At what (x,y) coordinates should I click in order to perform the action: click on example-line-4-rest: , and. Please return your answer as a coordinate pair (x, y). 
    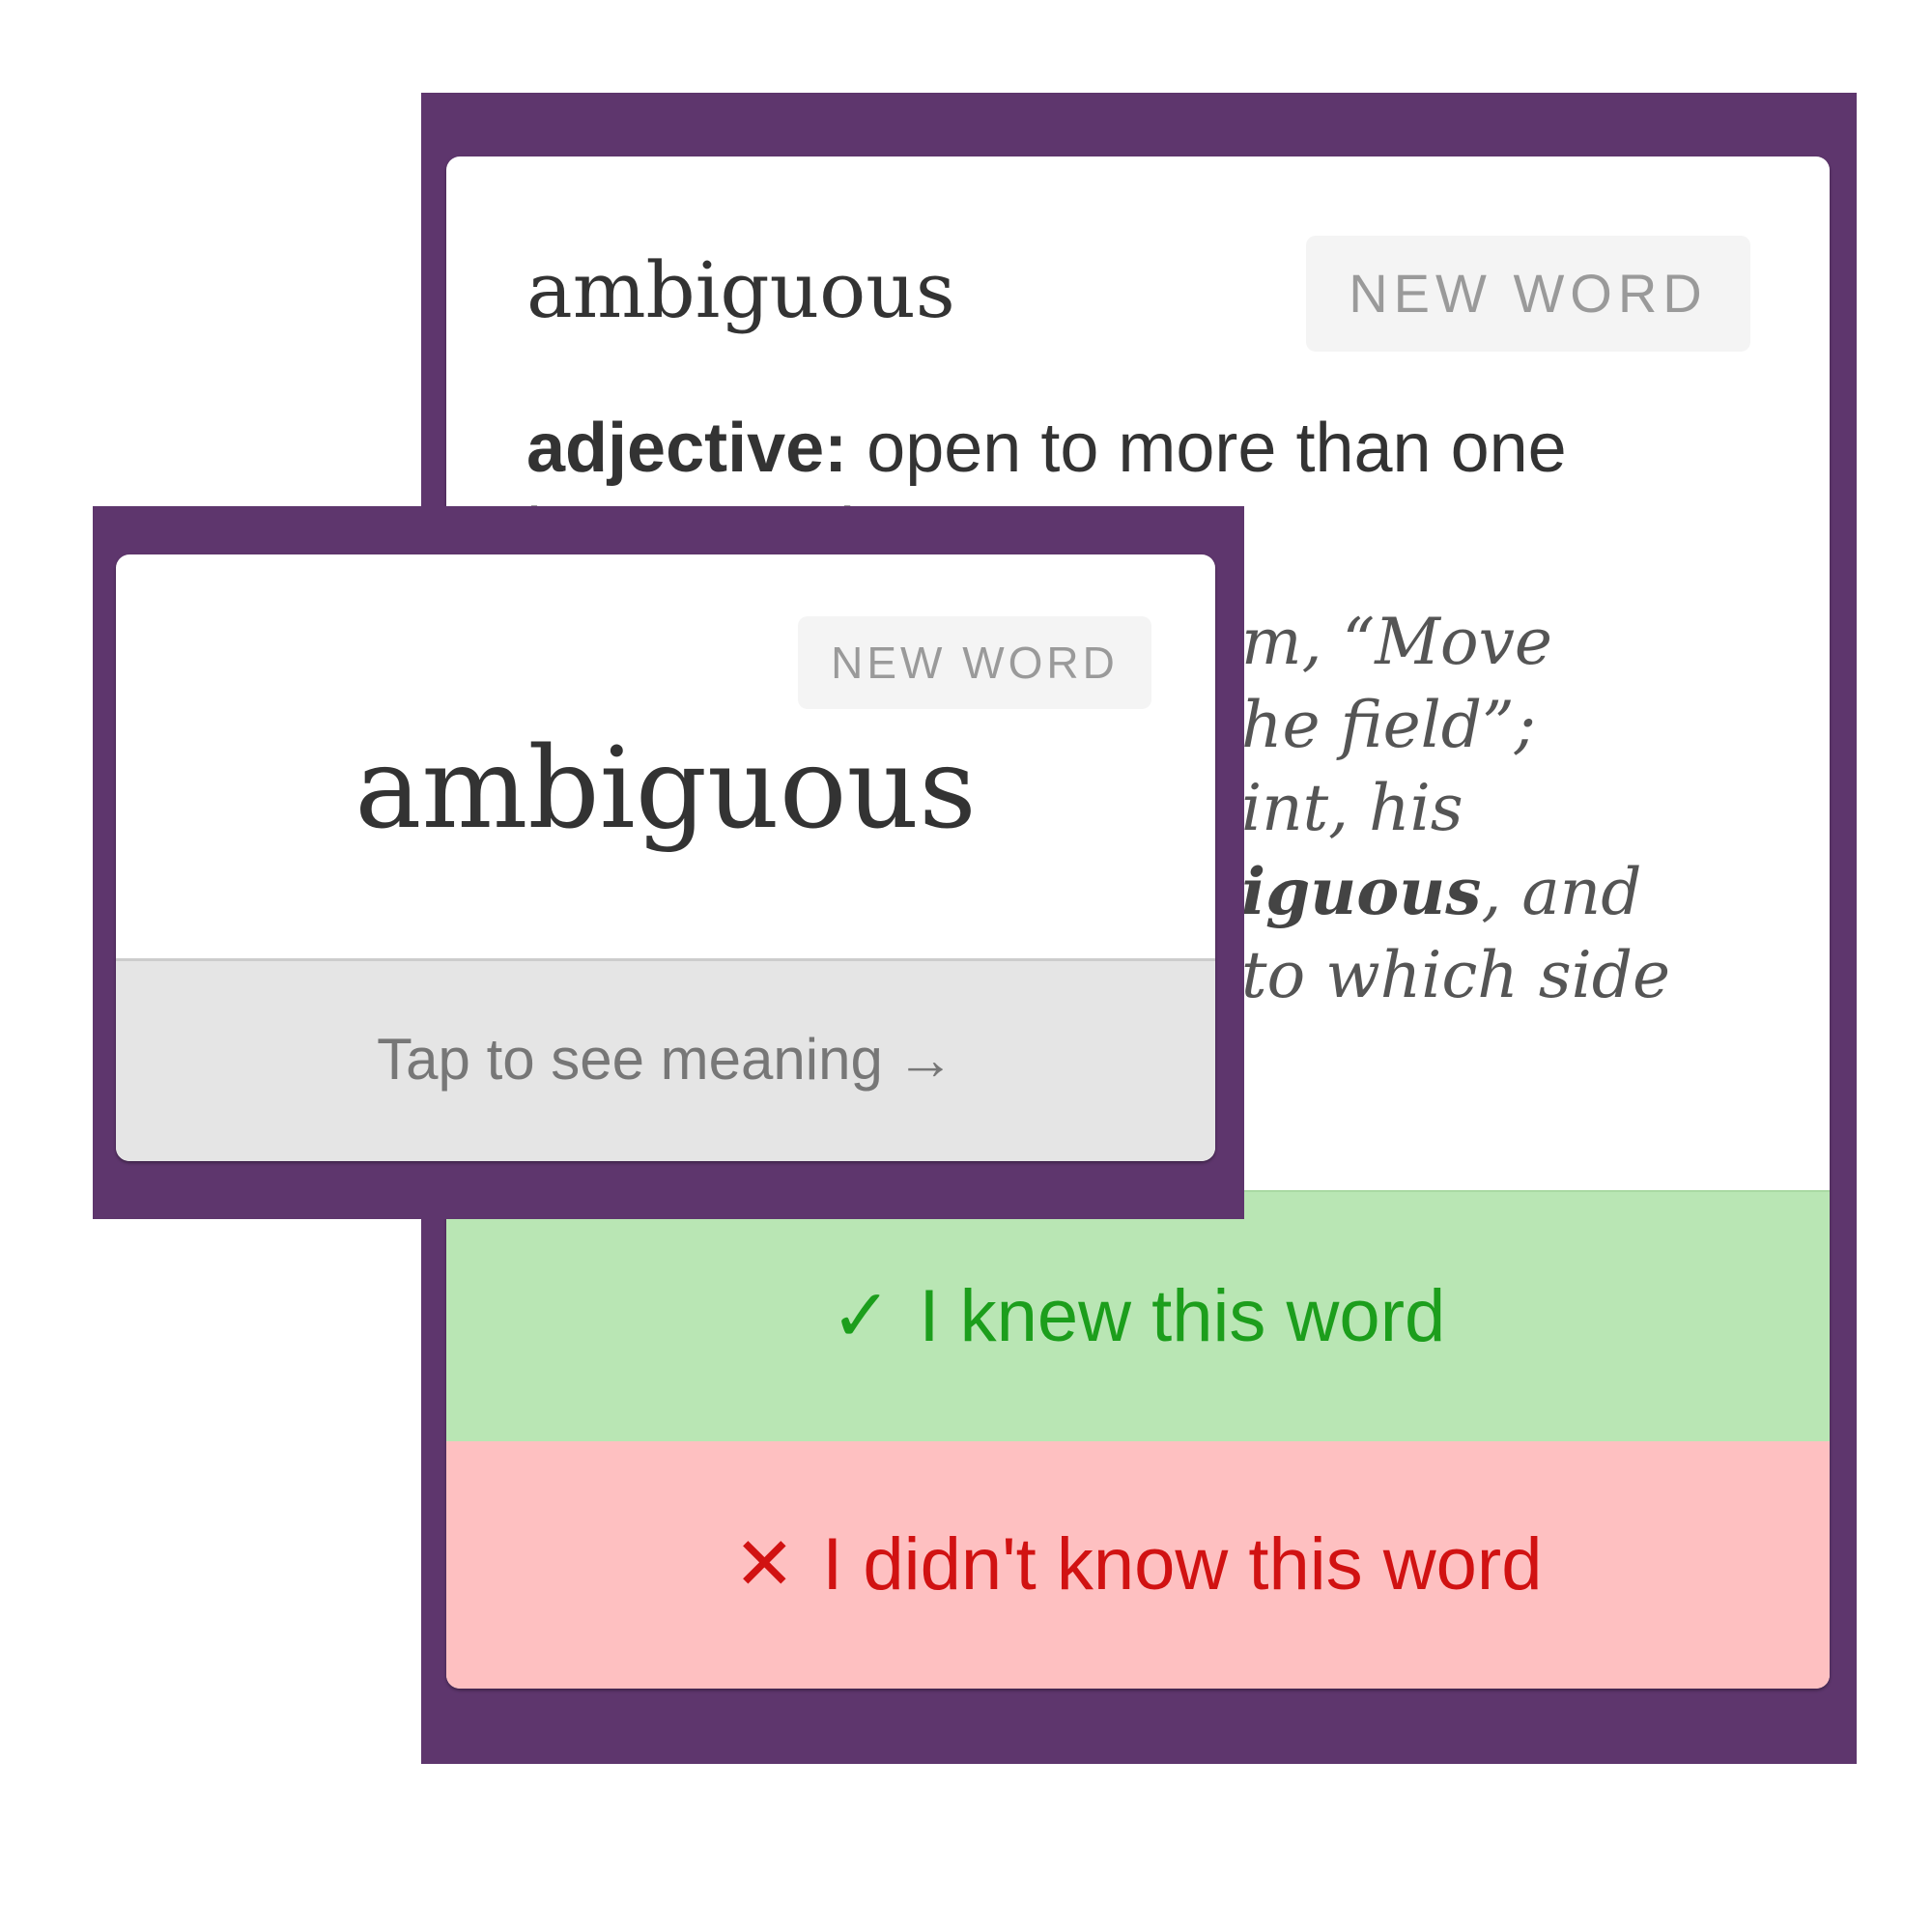
    Looking at the image, I should click on (1561, 892).